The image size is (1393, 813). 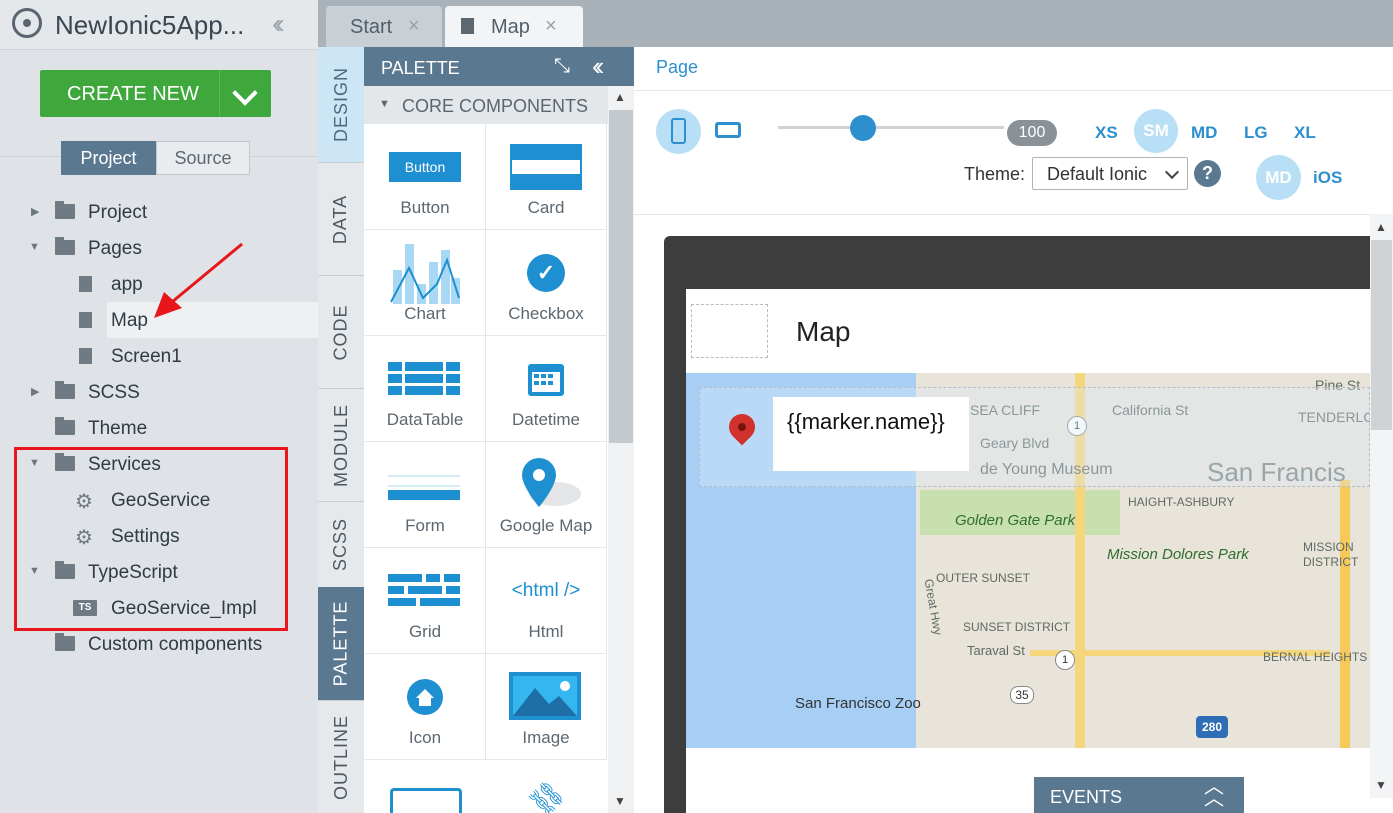 I want to click on map-label: OUTER SUNSET, so click(x=983, y=578).